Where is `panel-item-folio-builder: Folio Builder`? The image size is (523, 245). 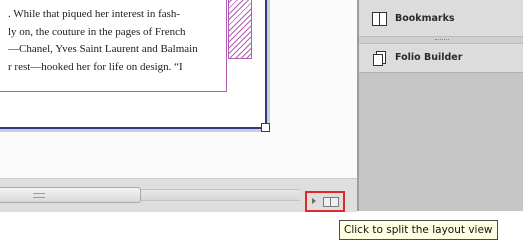
panel-item-folio-builder: Folio Builder is located at coordinates (441, 58).